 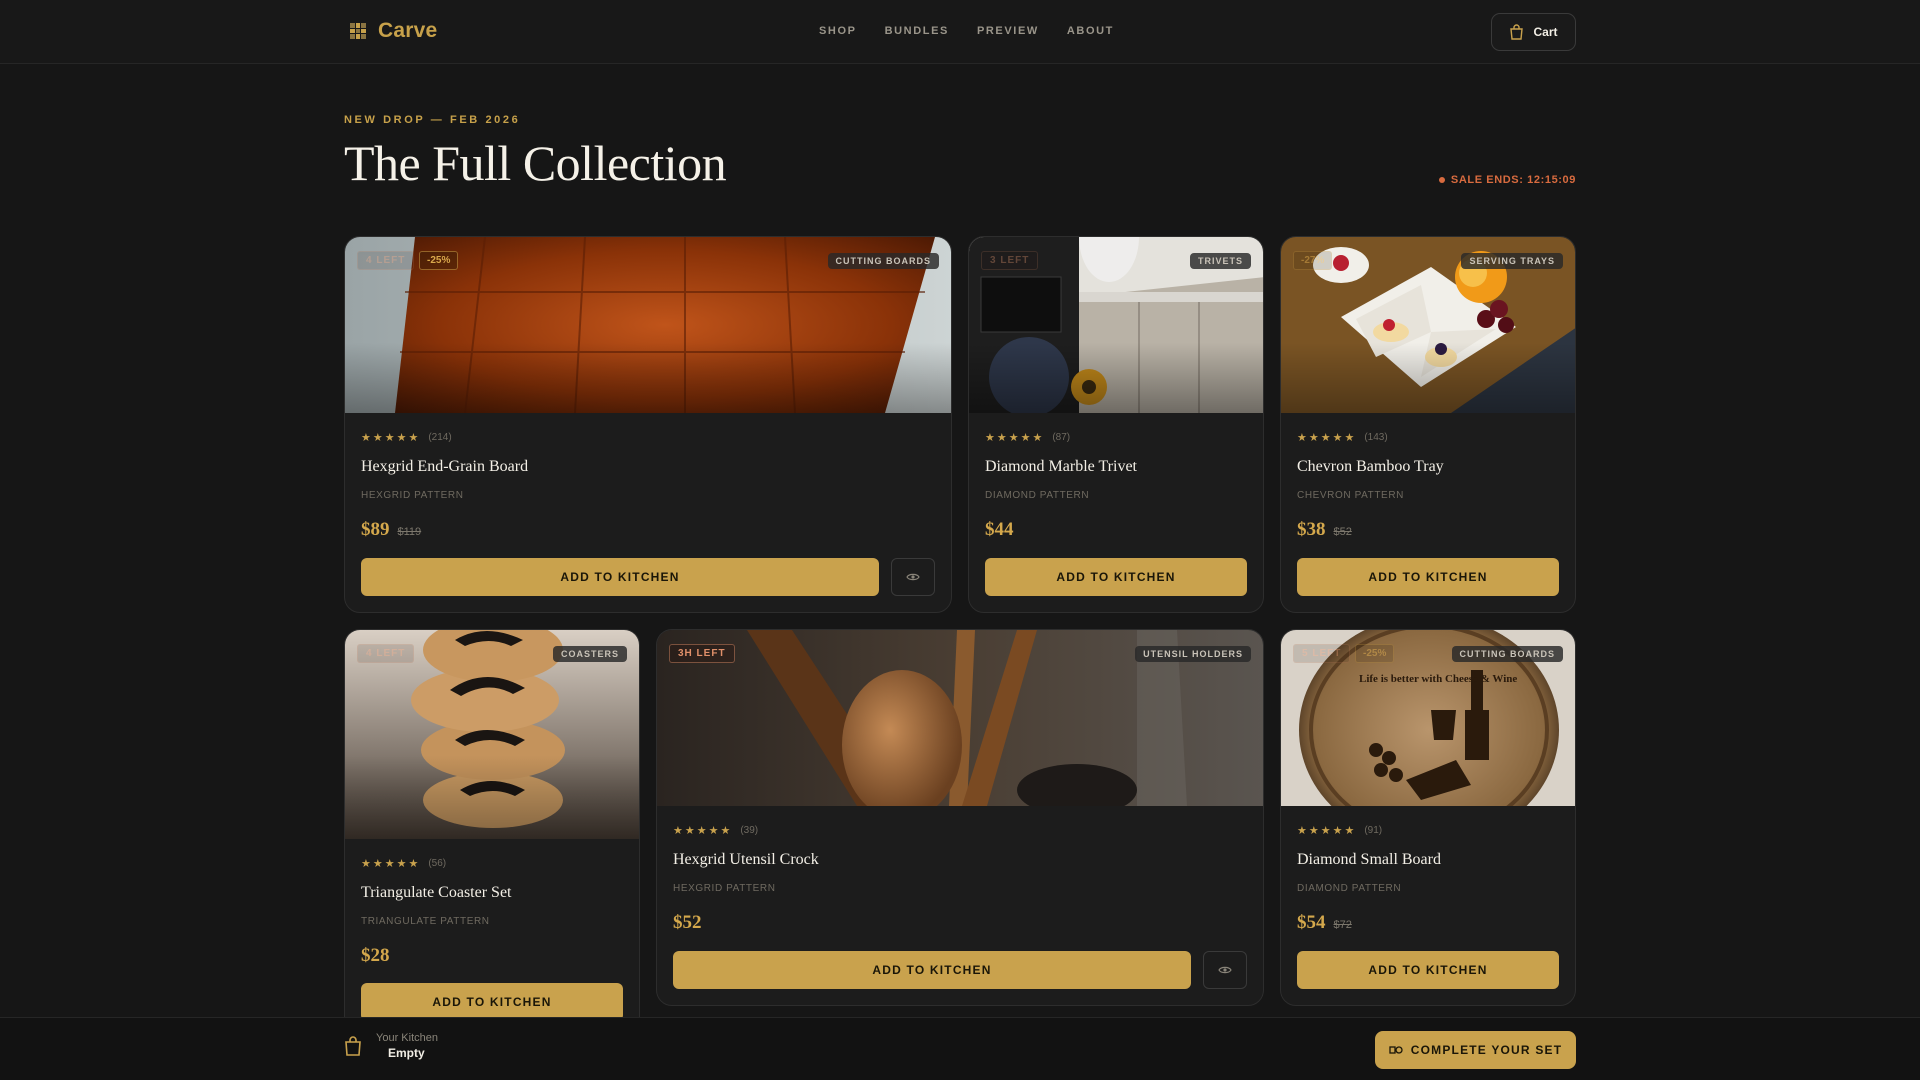 What do you see at coordinates (440, 437) in the screenshot?
I see `review-count: (214)` at bounding box center [440, 437].